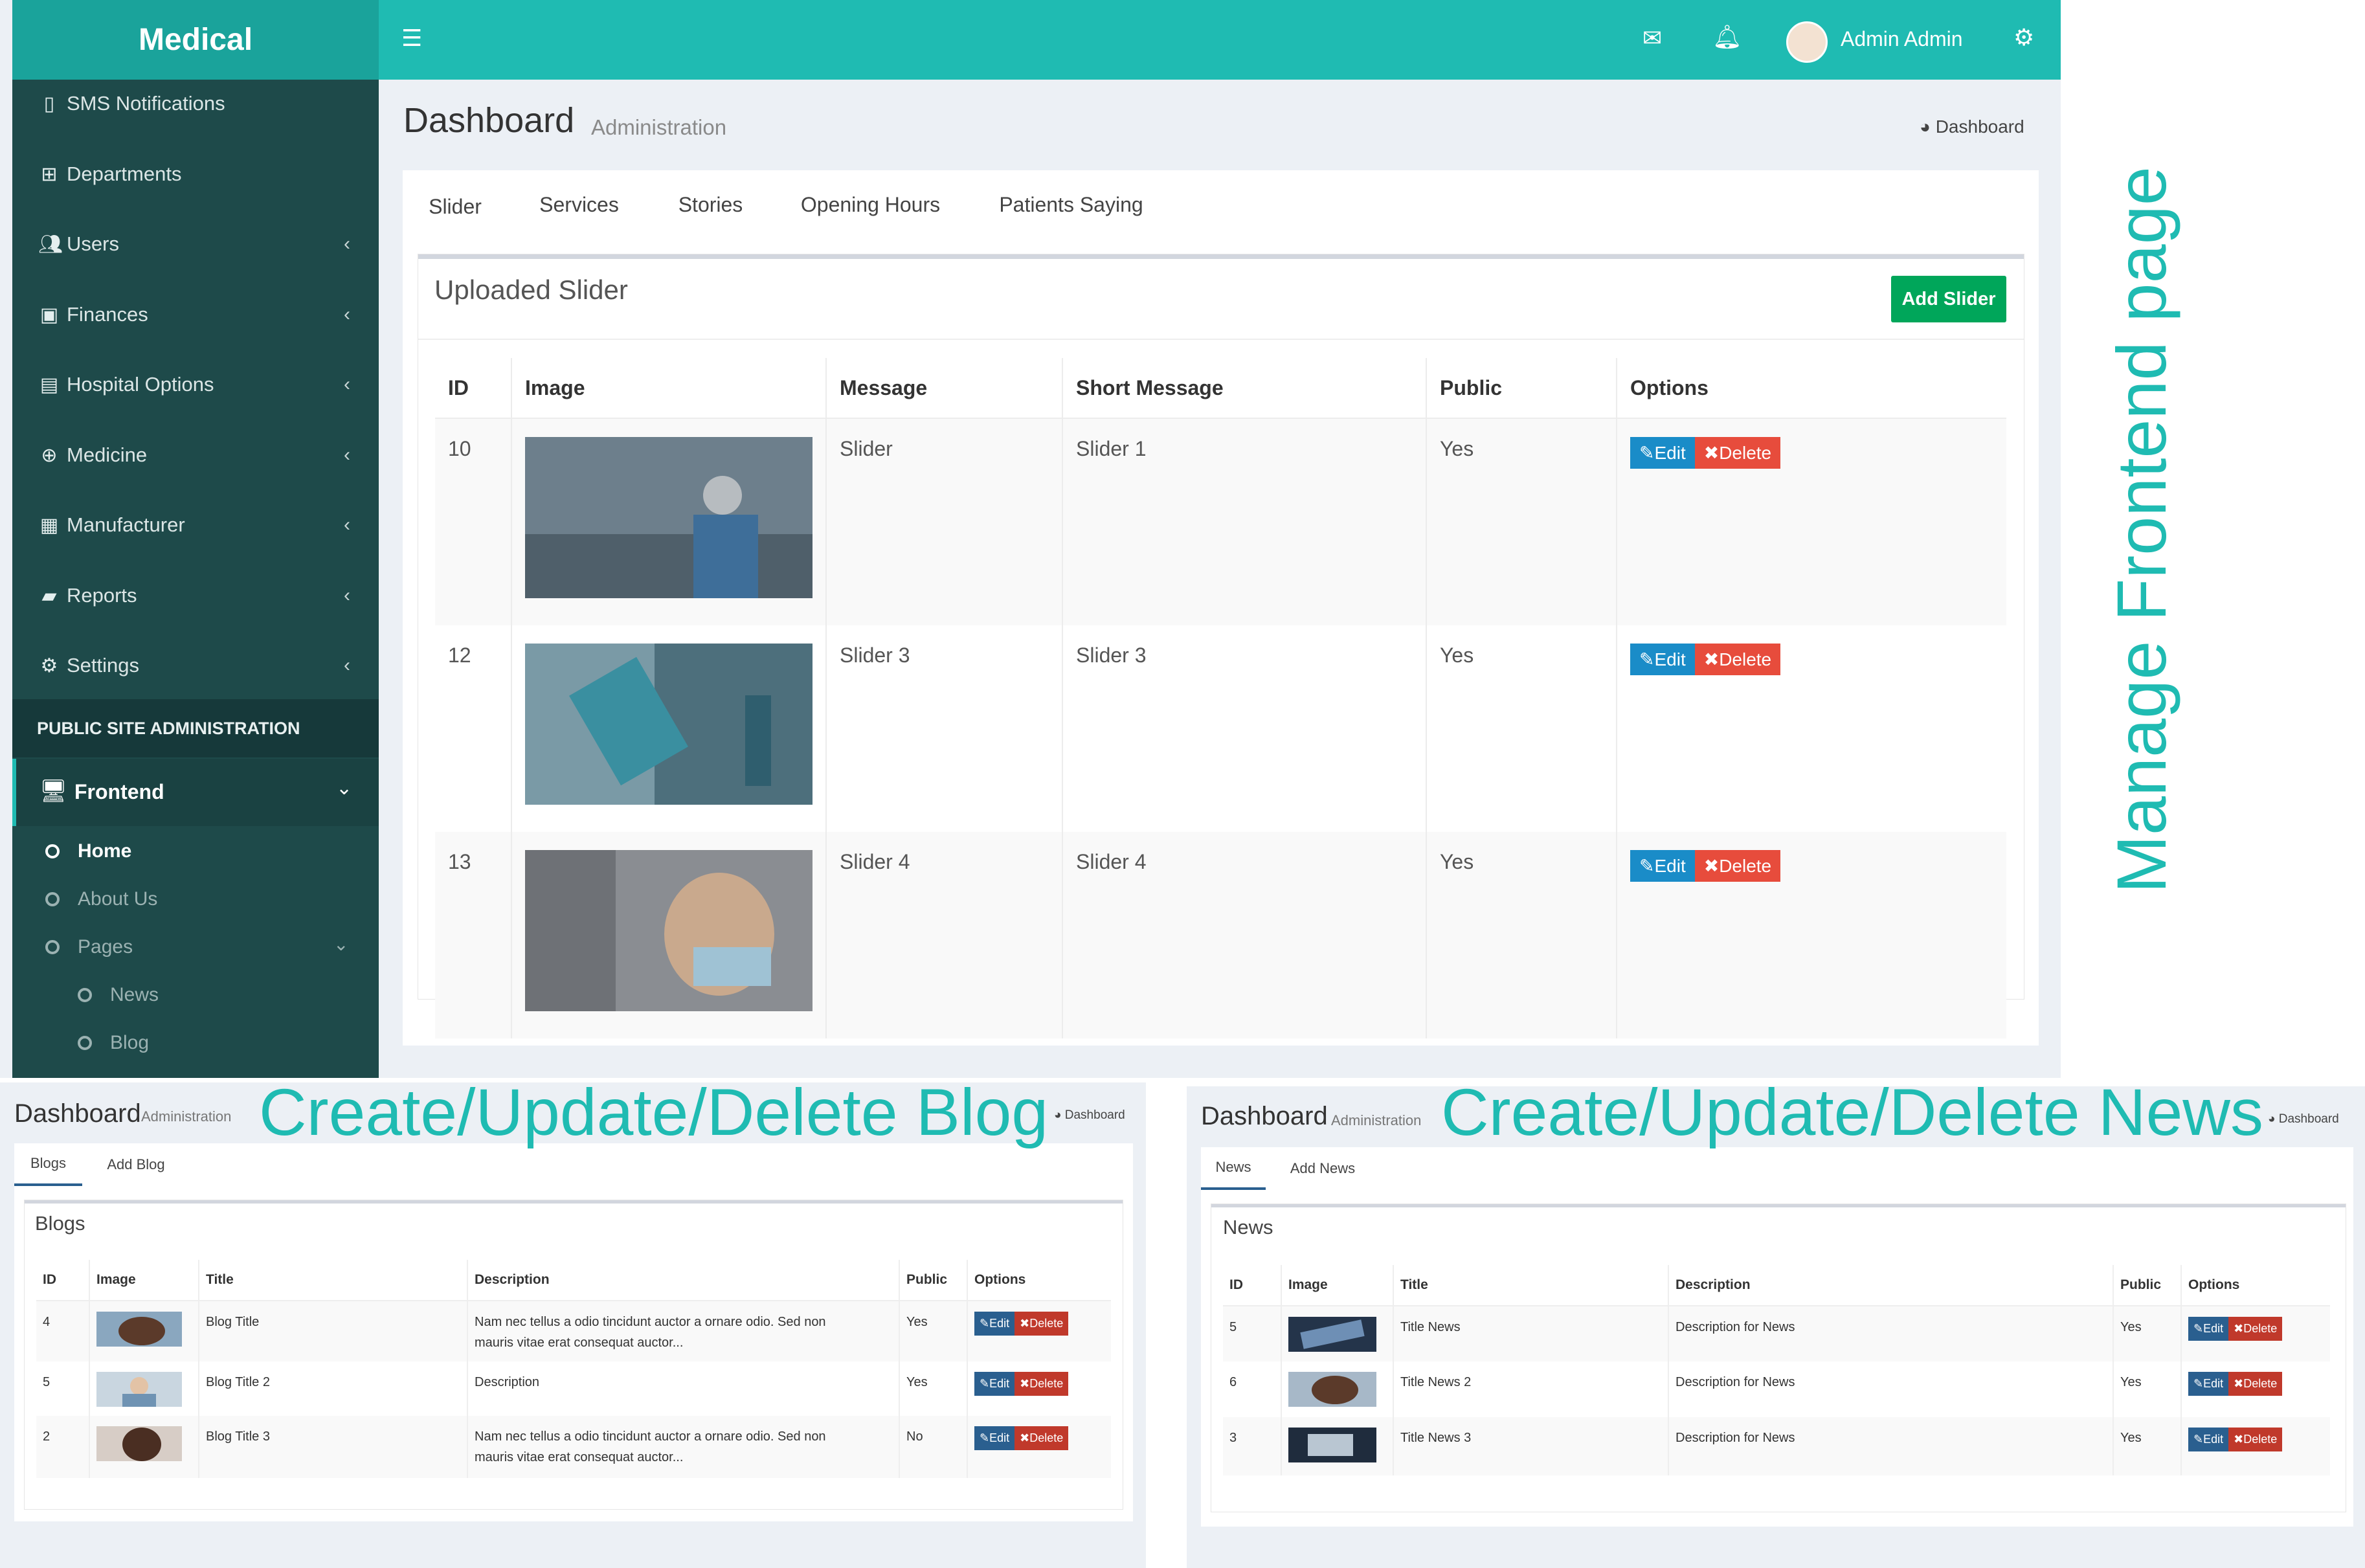 This screenshot has width=2365, height=1568. I want to click on box-title: Uploaded Slider, so click(531, 289).